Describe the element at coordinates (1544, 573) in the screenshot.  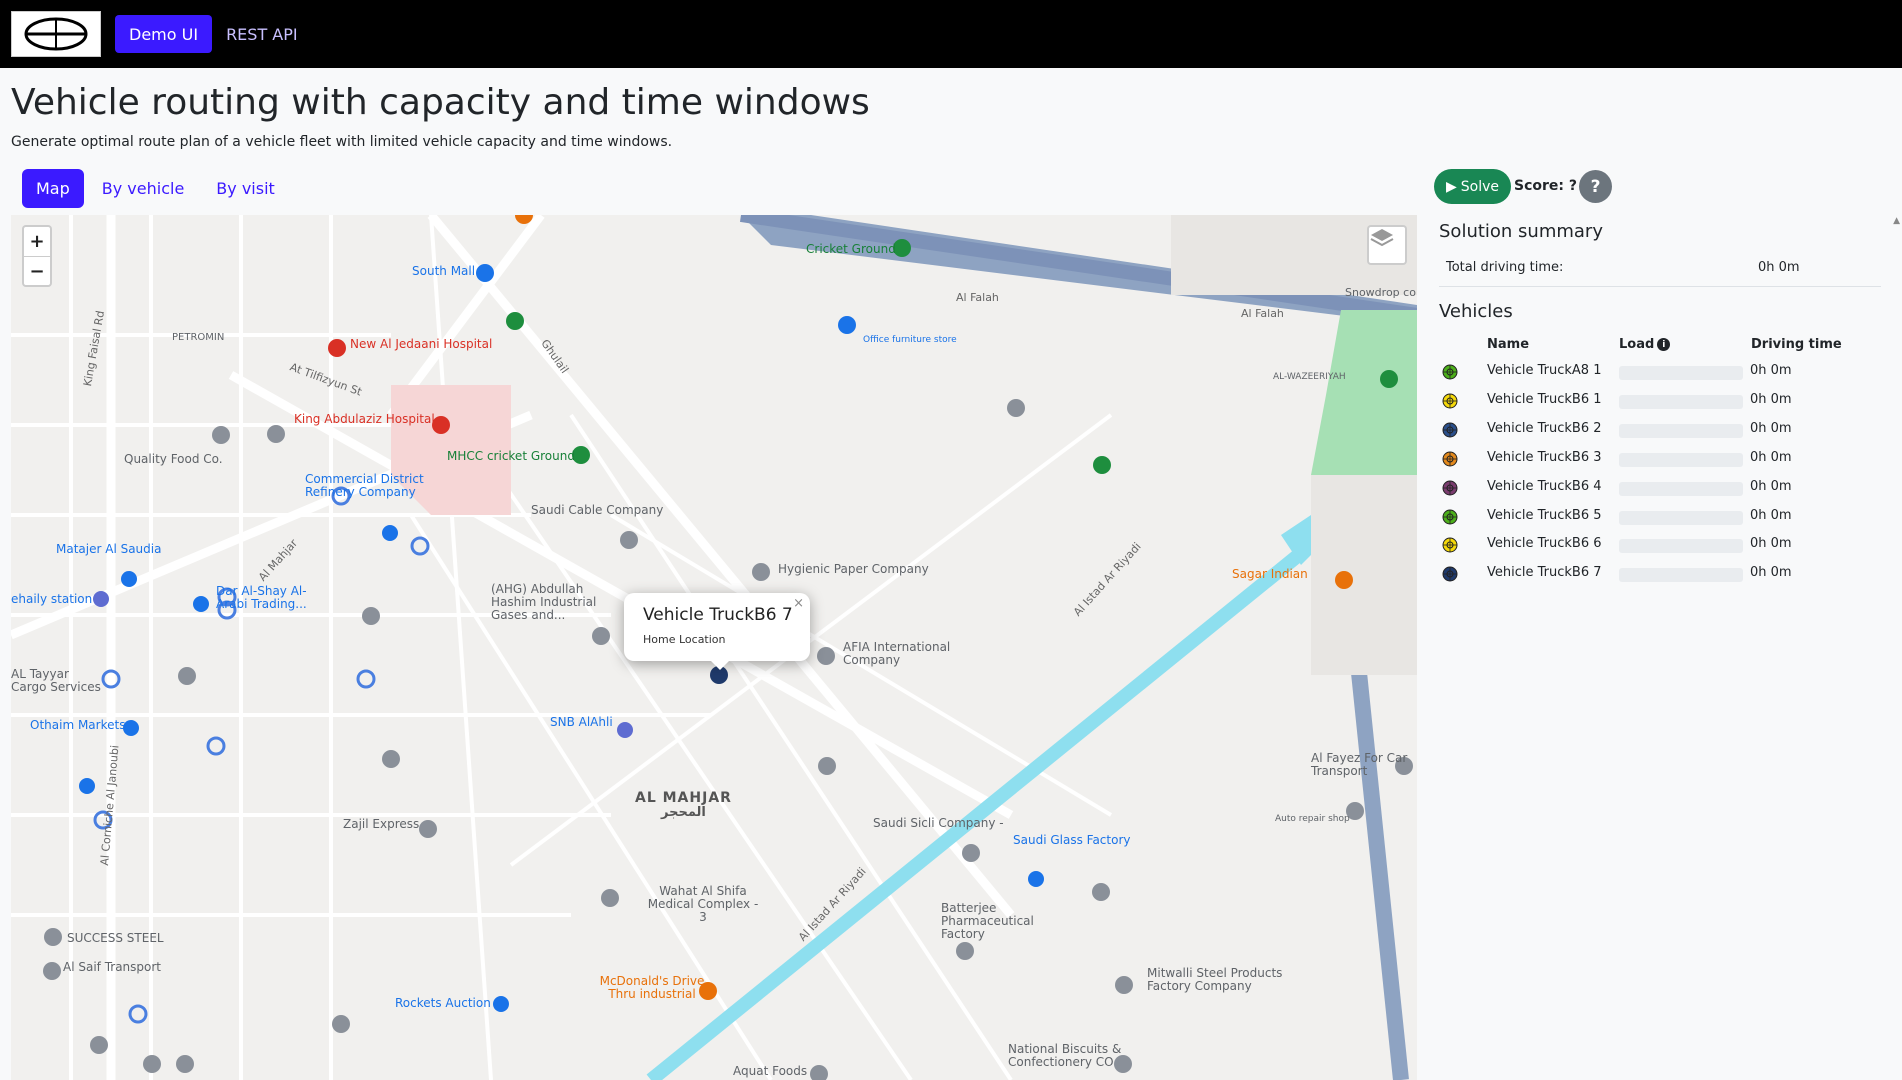
I see `vehicle-name: Vehicle TruckB6 7` at that location.